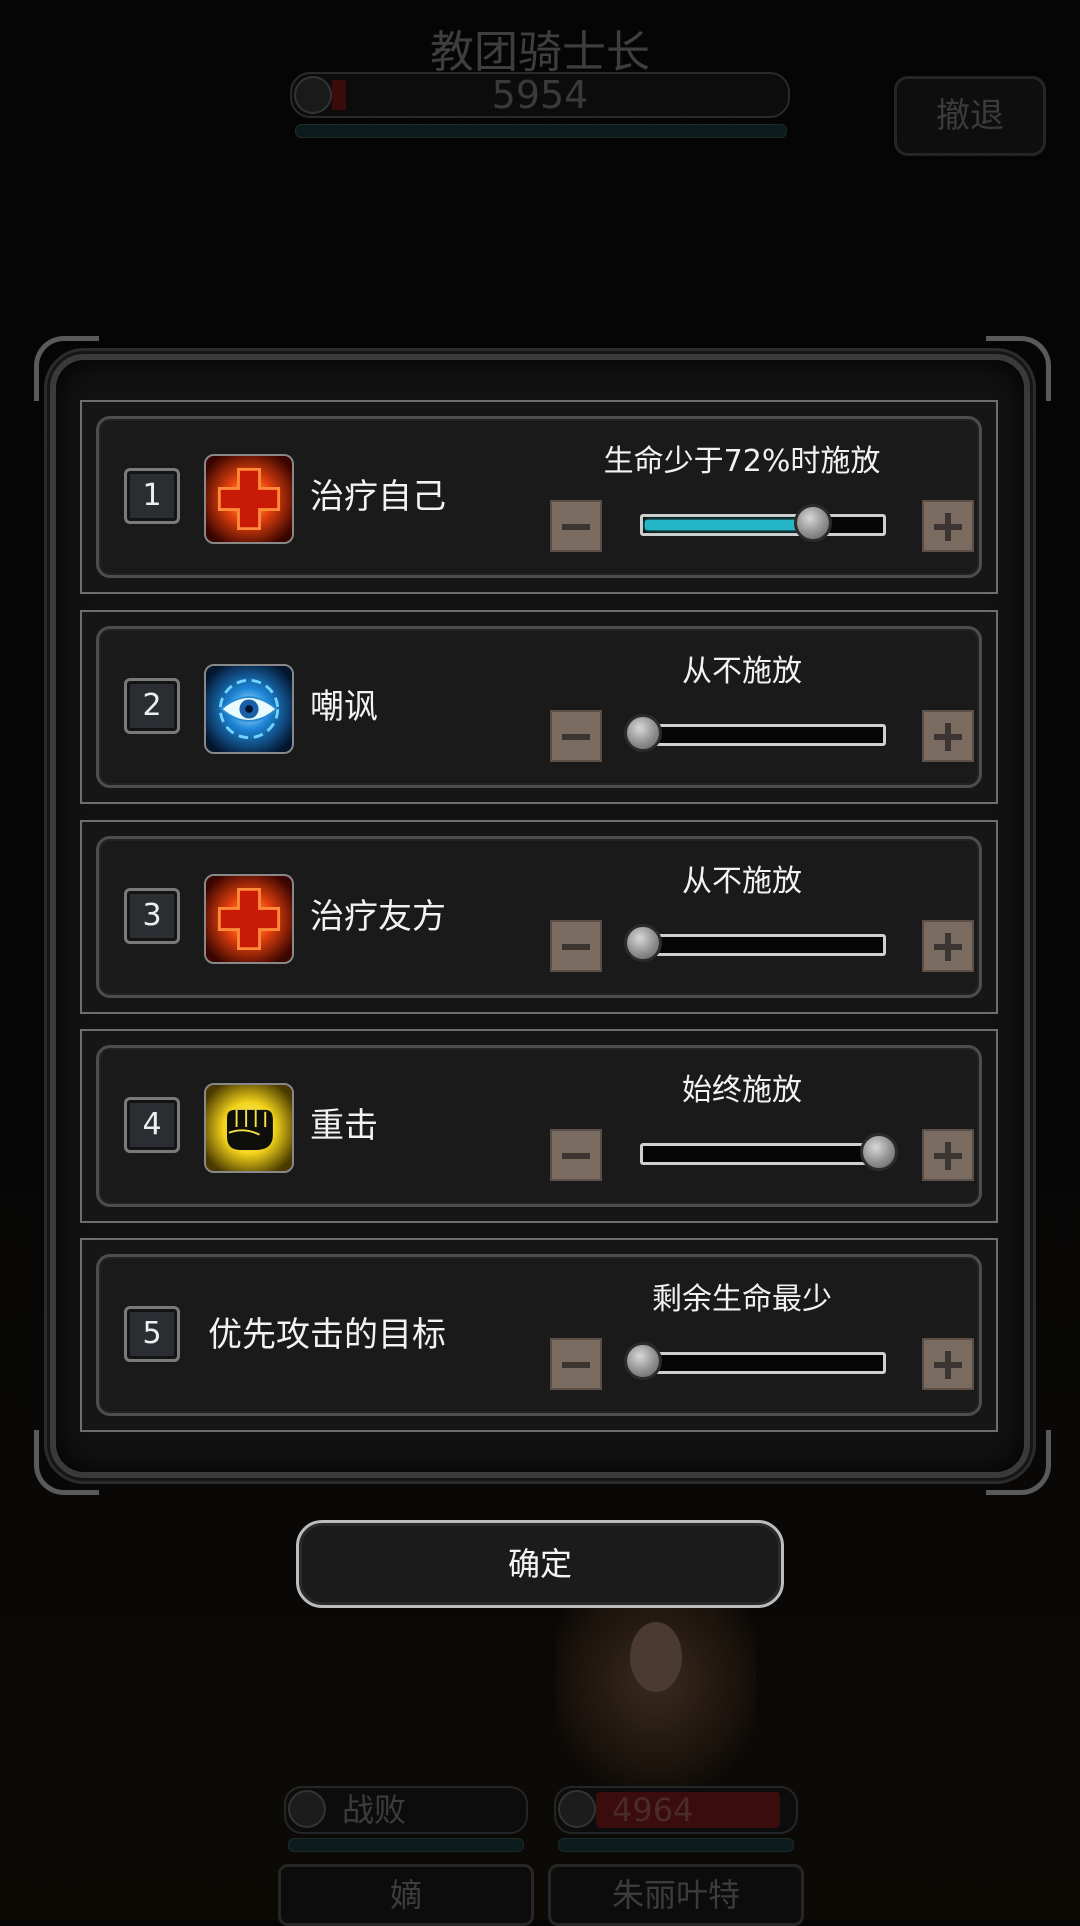 This screenshot has width=1080, height=1926. I want to click on party-status: 4964, so click(653, 1810).